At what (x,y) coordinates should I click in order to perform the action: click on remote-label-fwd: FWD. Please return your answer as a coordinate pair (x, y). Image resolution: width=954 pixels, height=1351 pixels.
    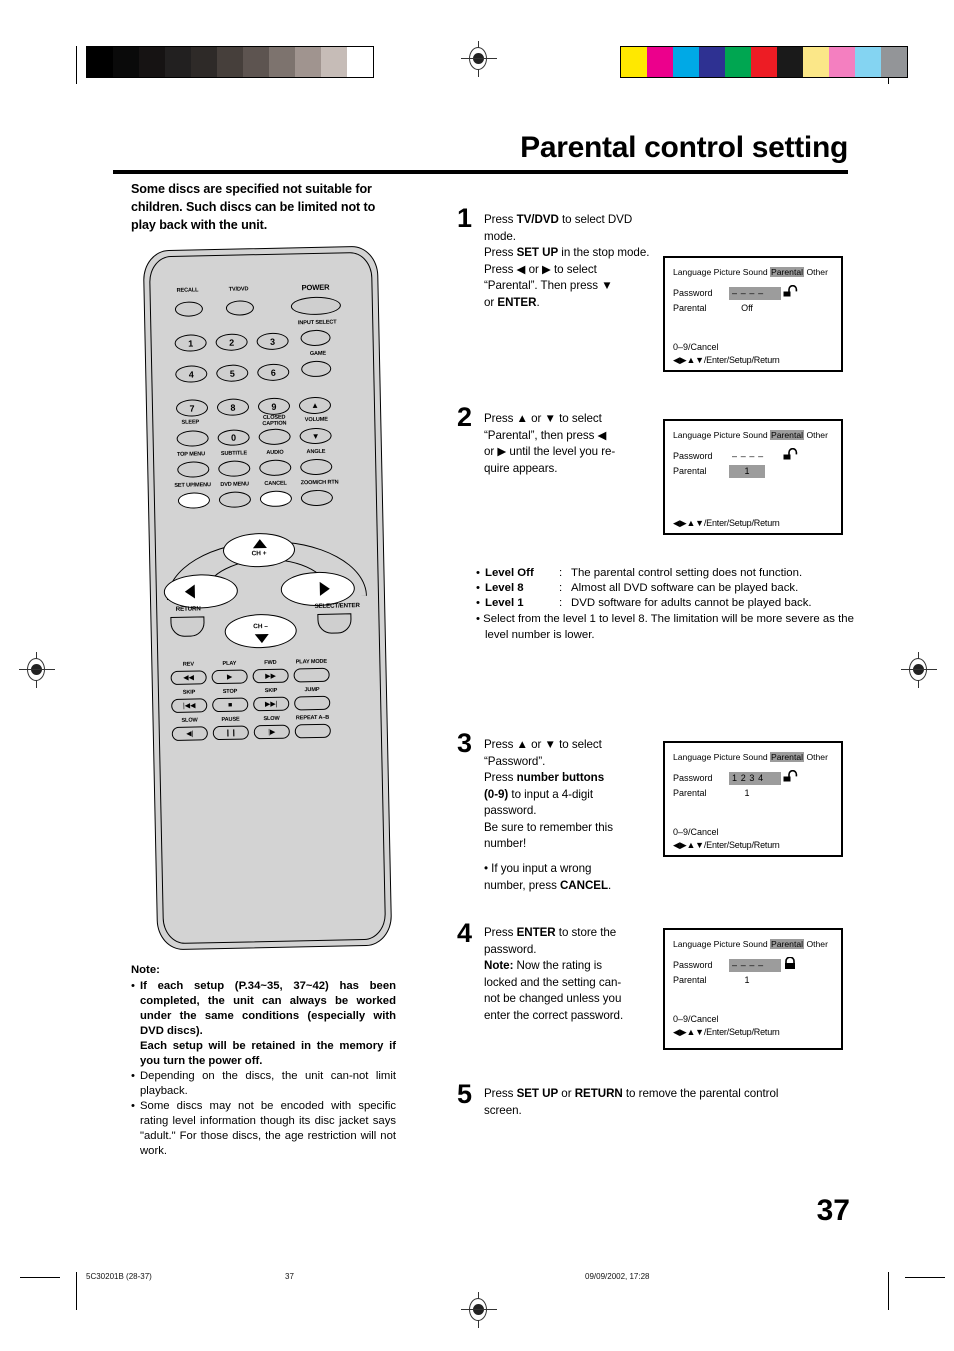
    Looking at the image, I should click on (270, 663).